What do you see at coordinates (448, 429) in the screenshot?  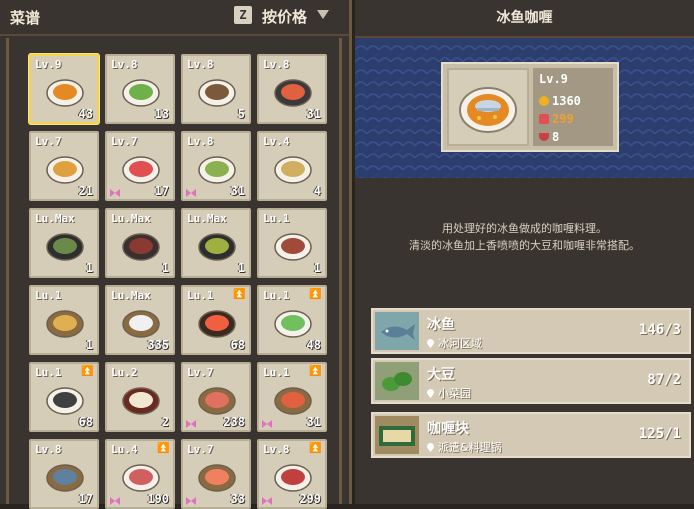 I see `ingredient-name: 咖喱块` at bounding box center [448, 429].